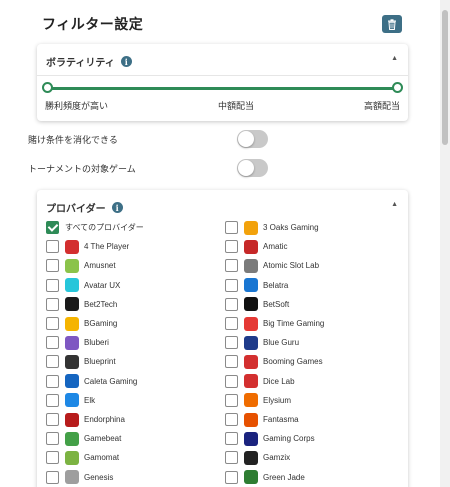  Describe the element at coordinates (76, 209) in the screenshot. I see `providers-title: プロバイダー` at that location.